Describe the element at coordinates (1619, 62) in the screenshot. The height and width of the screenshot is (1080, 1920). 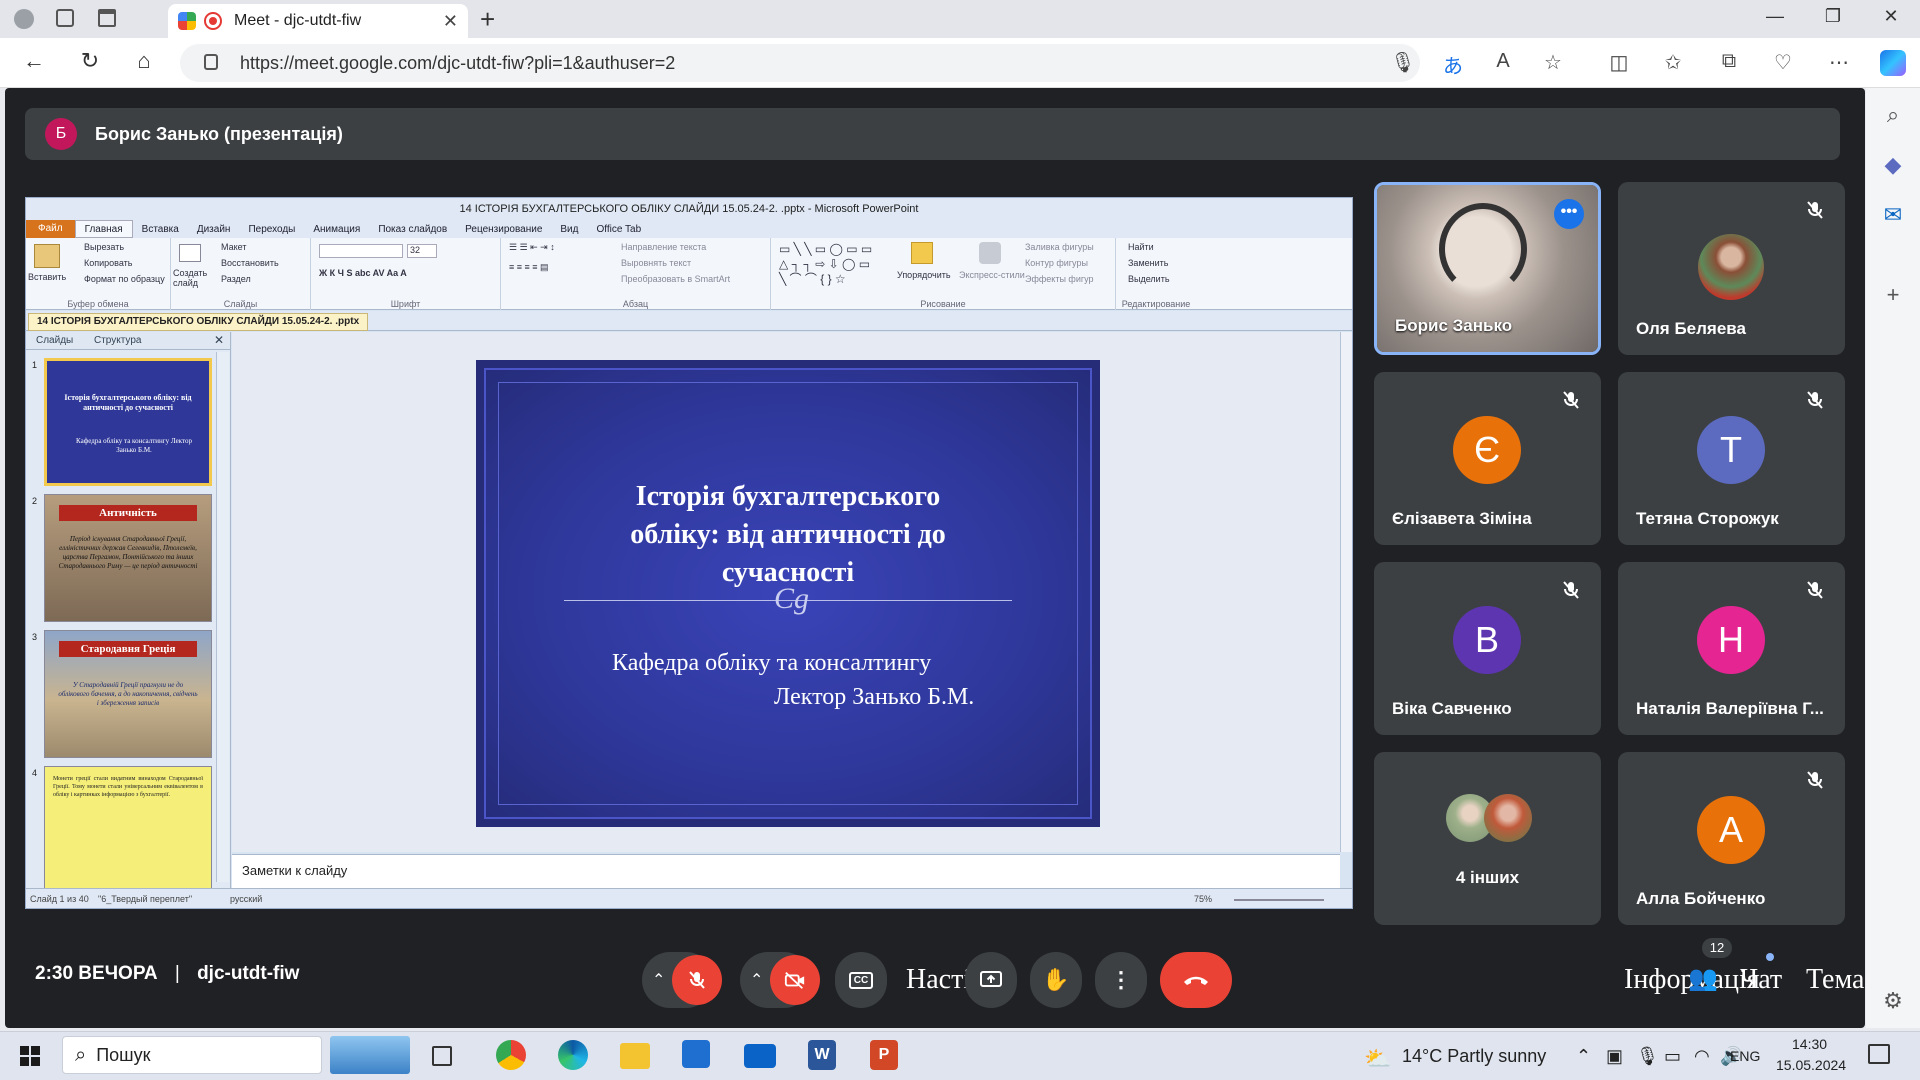
I see `split-screen-icon: ◫` at that location.